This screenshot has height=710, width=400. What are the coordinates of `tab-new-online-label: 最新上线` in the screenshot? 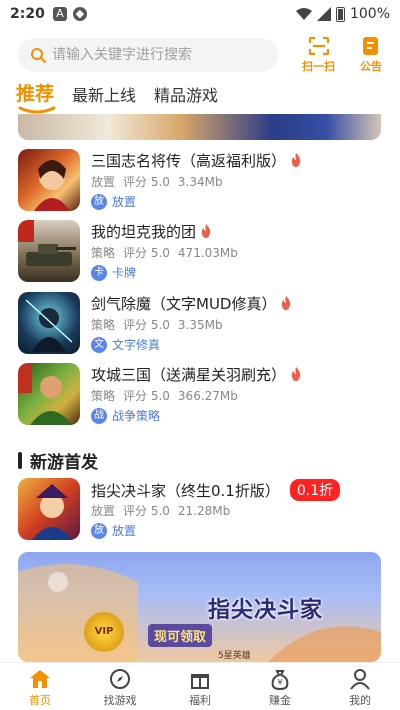 It's located at (104, 95).